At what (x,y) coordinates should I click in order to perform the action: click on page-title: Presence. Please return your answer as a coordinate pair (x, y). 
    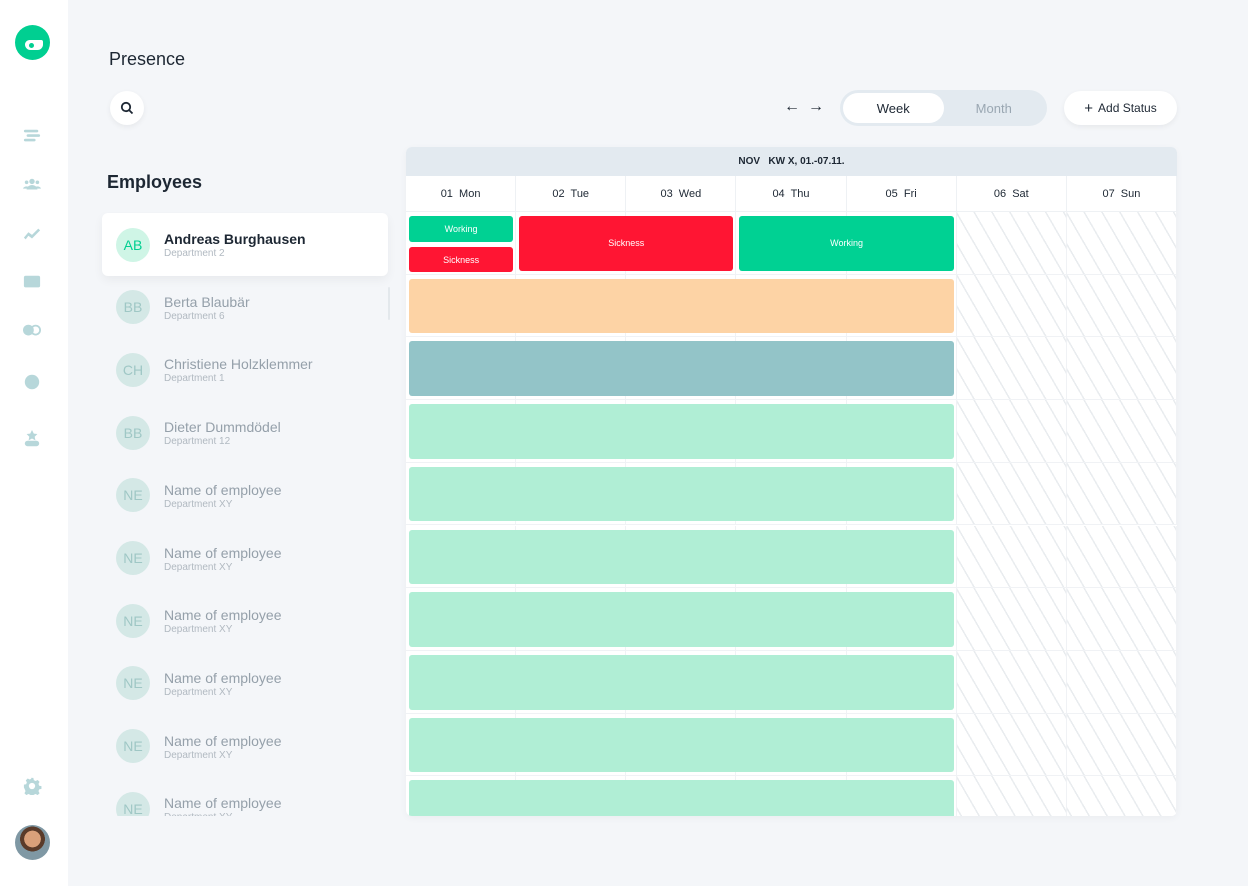
    Looking at the image, I should click on (147, 59).